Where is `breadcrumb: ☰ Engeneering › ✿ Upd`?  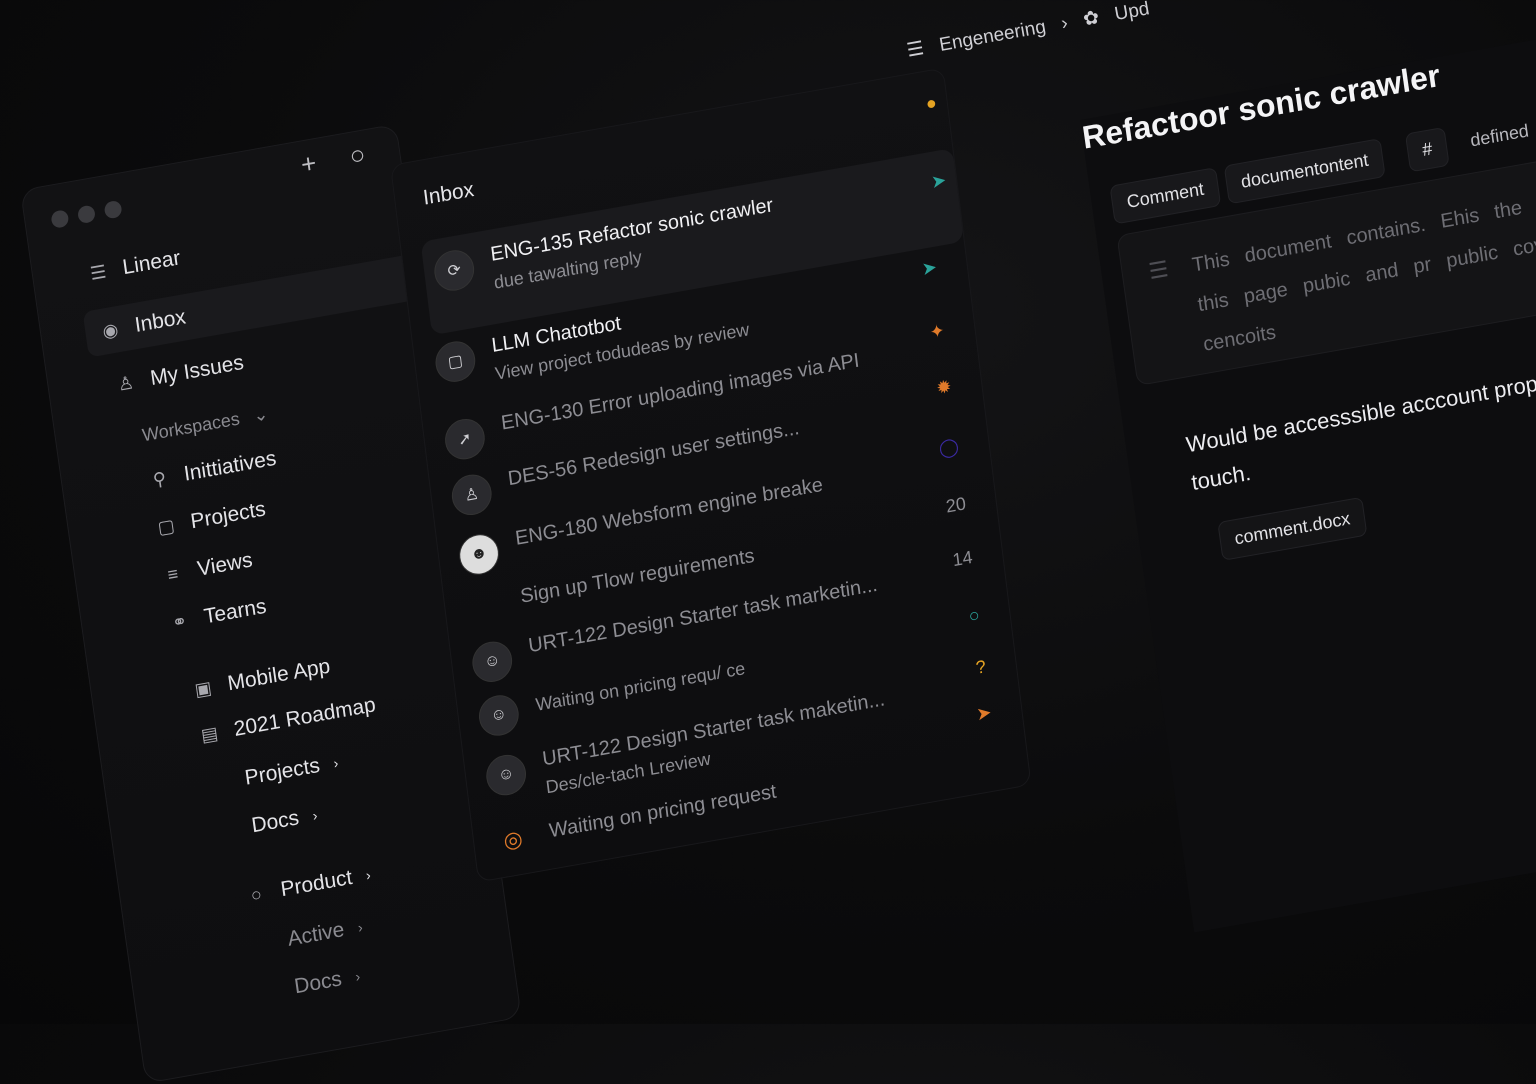 breadcrumb: ☰ Engeneering › ✿ Upd is located at coordinates (1028, 31).